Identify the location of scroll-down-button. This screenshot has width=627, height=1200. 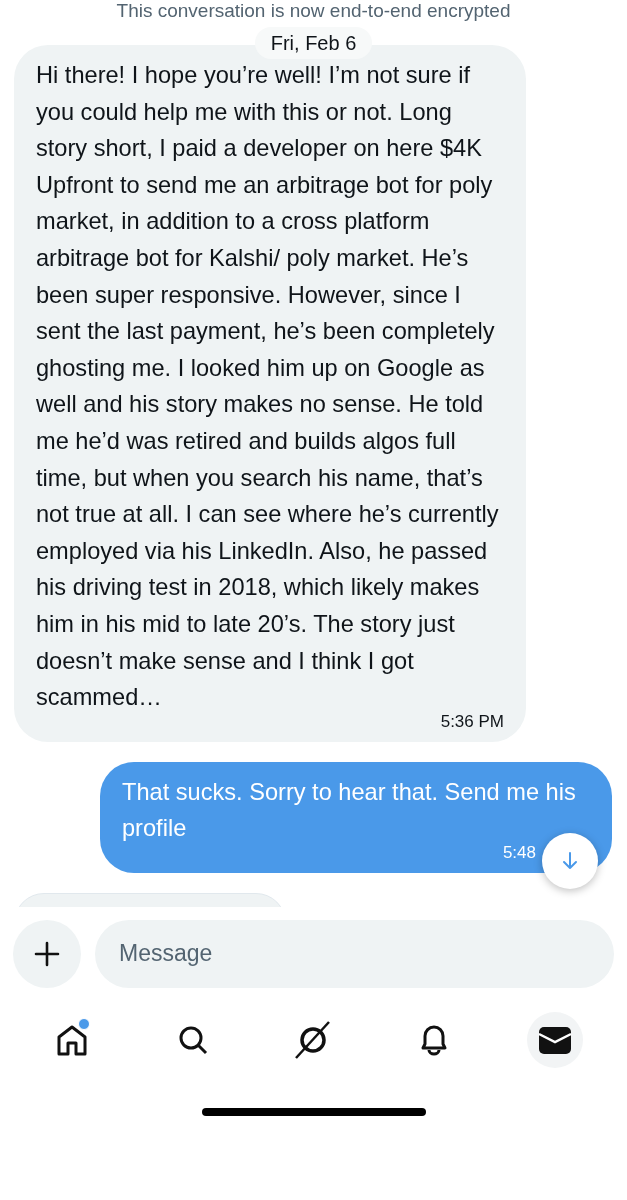
(570, 860).